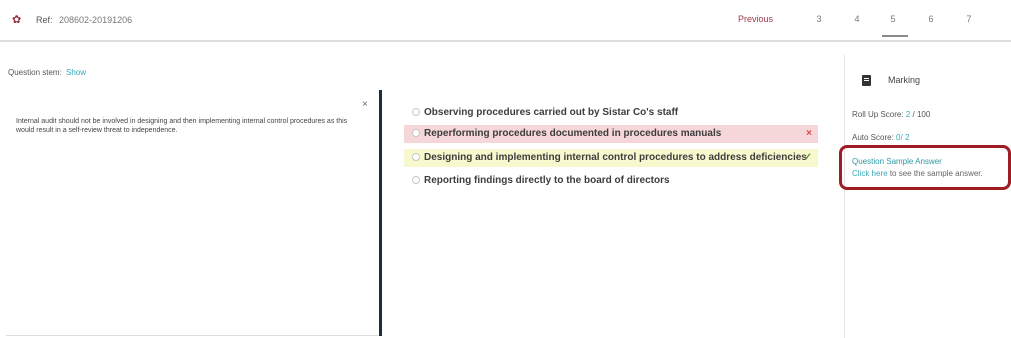  I want to click on current-page-indicator, so click(895, 36).